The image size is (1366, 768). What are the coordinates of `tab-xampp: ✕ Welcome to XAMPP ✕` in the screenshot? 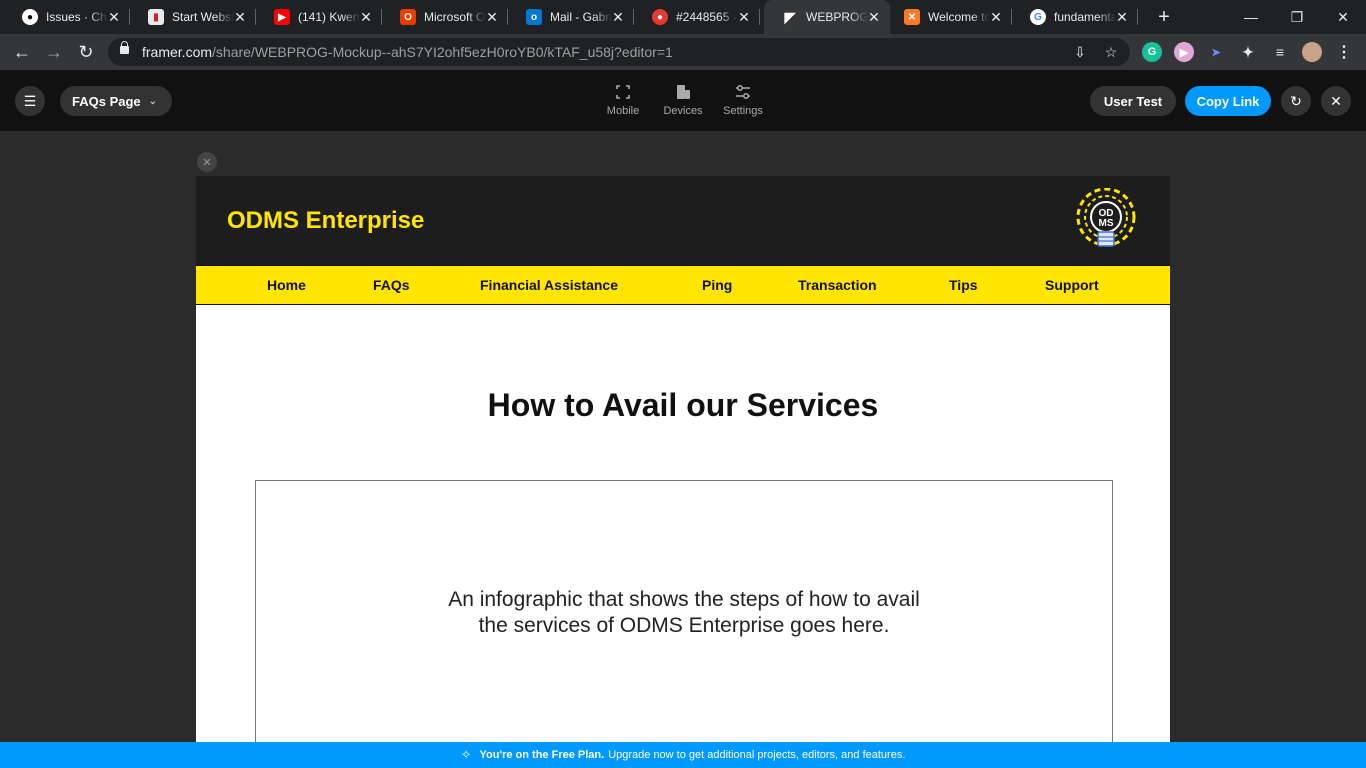 It's located at (949, 17).